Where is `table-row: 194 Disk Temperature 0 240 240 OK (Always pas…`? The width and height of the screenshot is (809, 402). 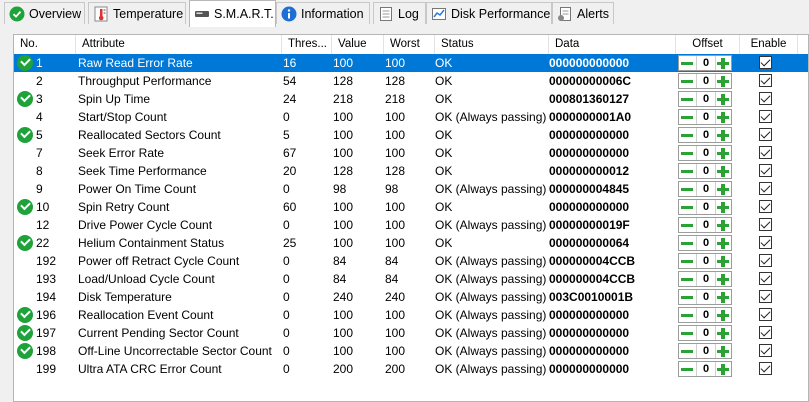
table-row: 194 Disk Temperature 0 240 240 OK (Always pas… is located at coordinates (411, 297).